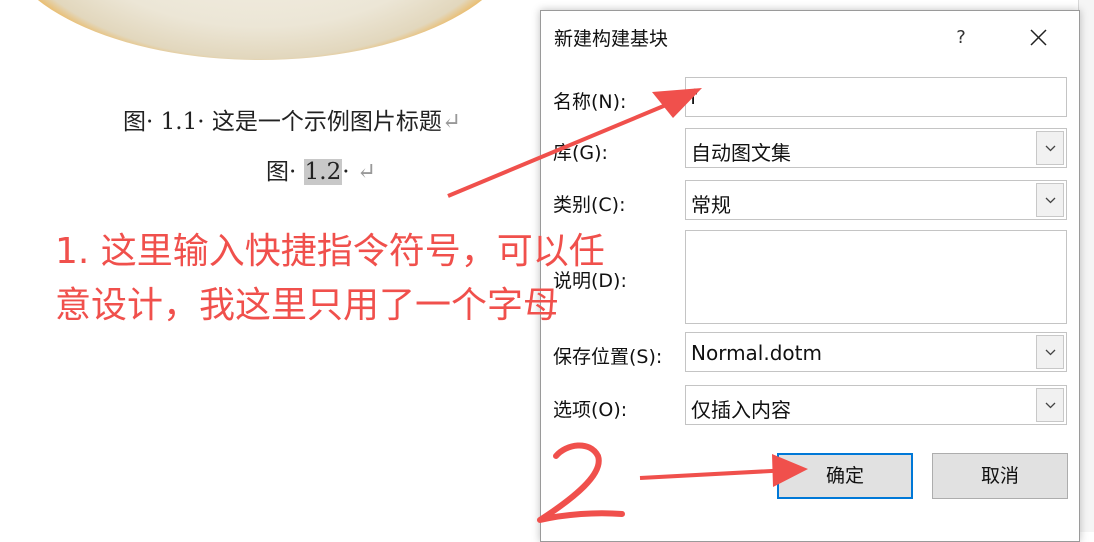  Describe the element at coordinates (876, 277) in the screenshot. I see `description-textarea` at that location.